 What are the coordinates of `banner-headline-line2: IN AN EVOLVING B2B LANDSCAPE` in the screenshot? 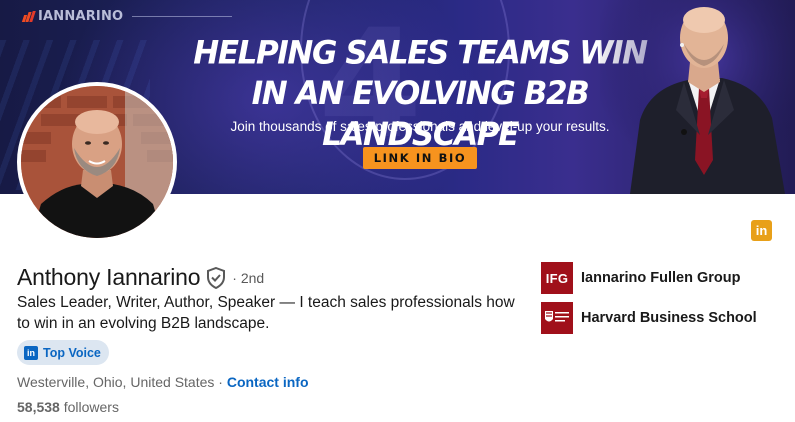 It's located at (420, 114).